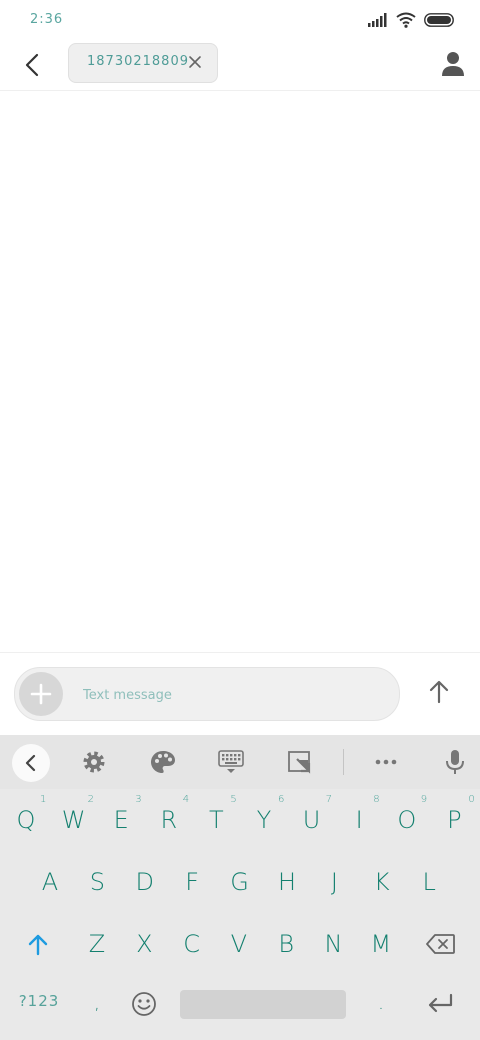 The height and width of the screenshot is (1040, 480). I want to click on voice-input-button, so click(455, 762).